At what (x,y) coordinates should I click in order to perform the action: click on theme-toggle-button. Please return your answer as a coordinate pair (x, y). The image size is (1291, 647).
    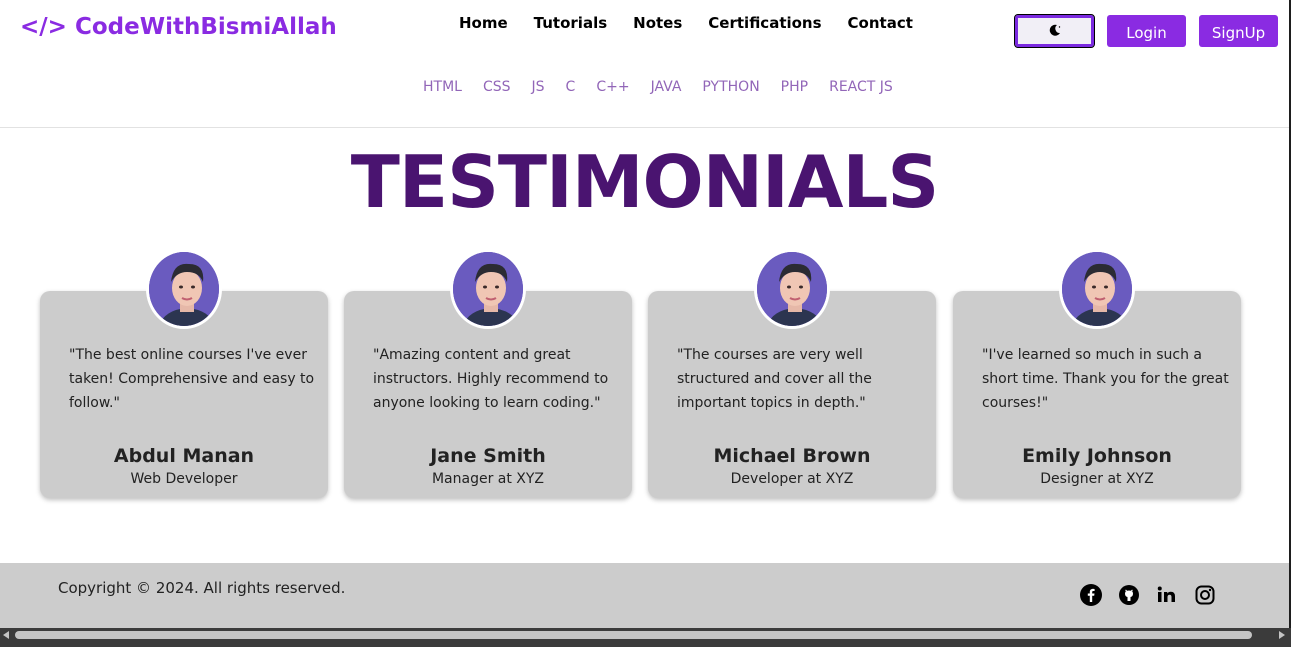
    Looking at the image, I should click on (1054, 31).